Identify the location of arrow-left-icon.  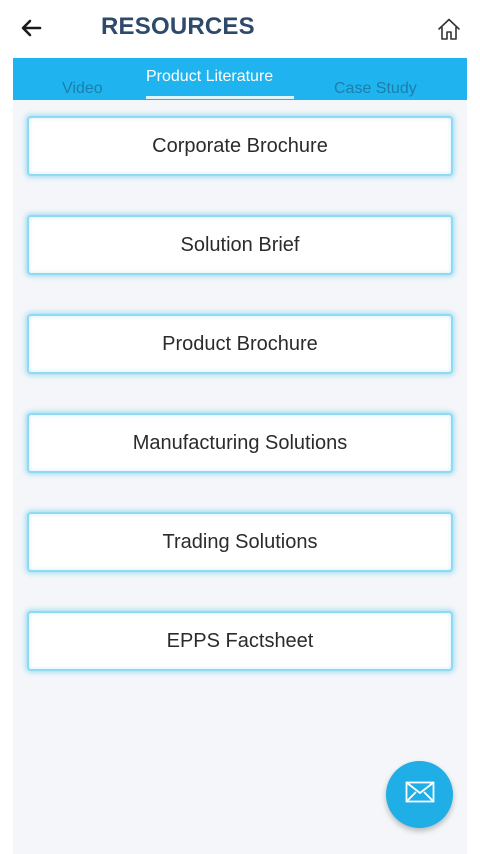
(31, 28).